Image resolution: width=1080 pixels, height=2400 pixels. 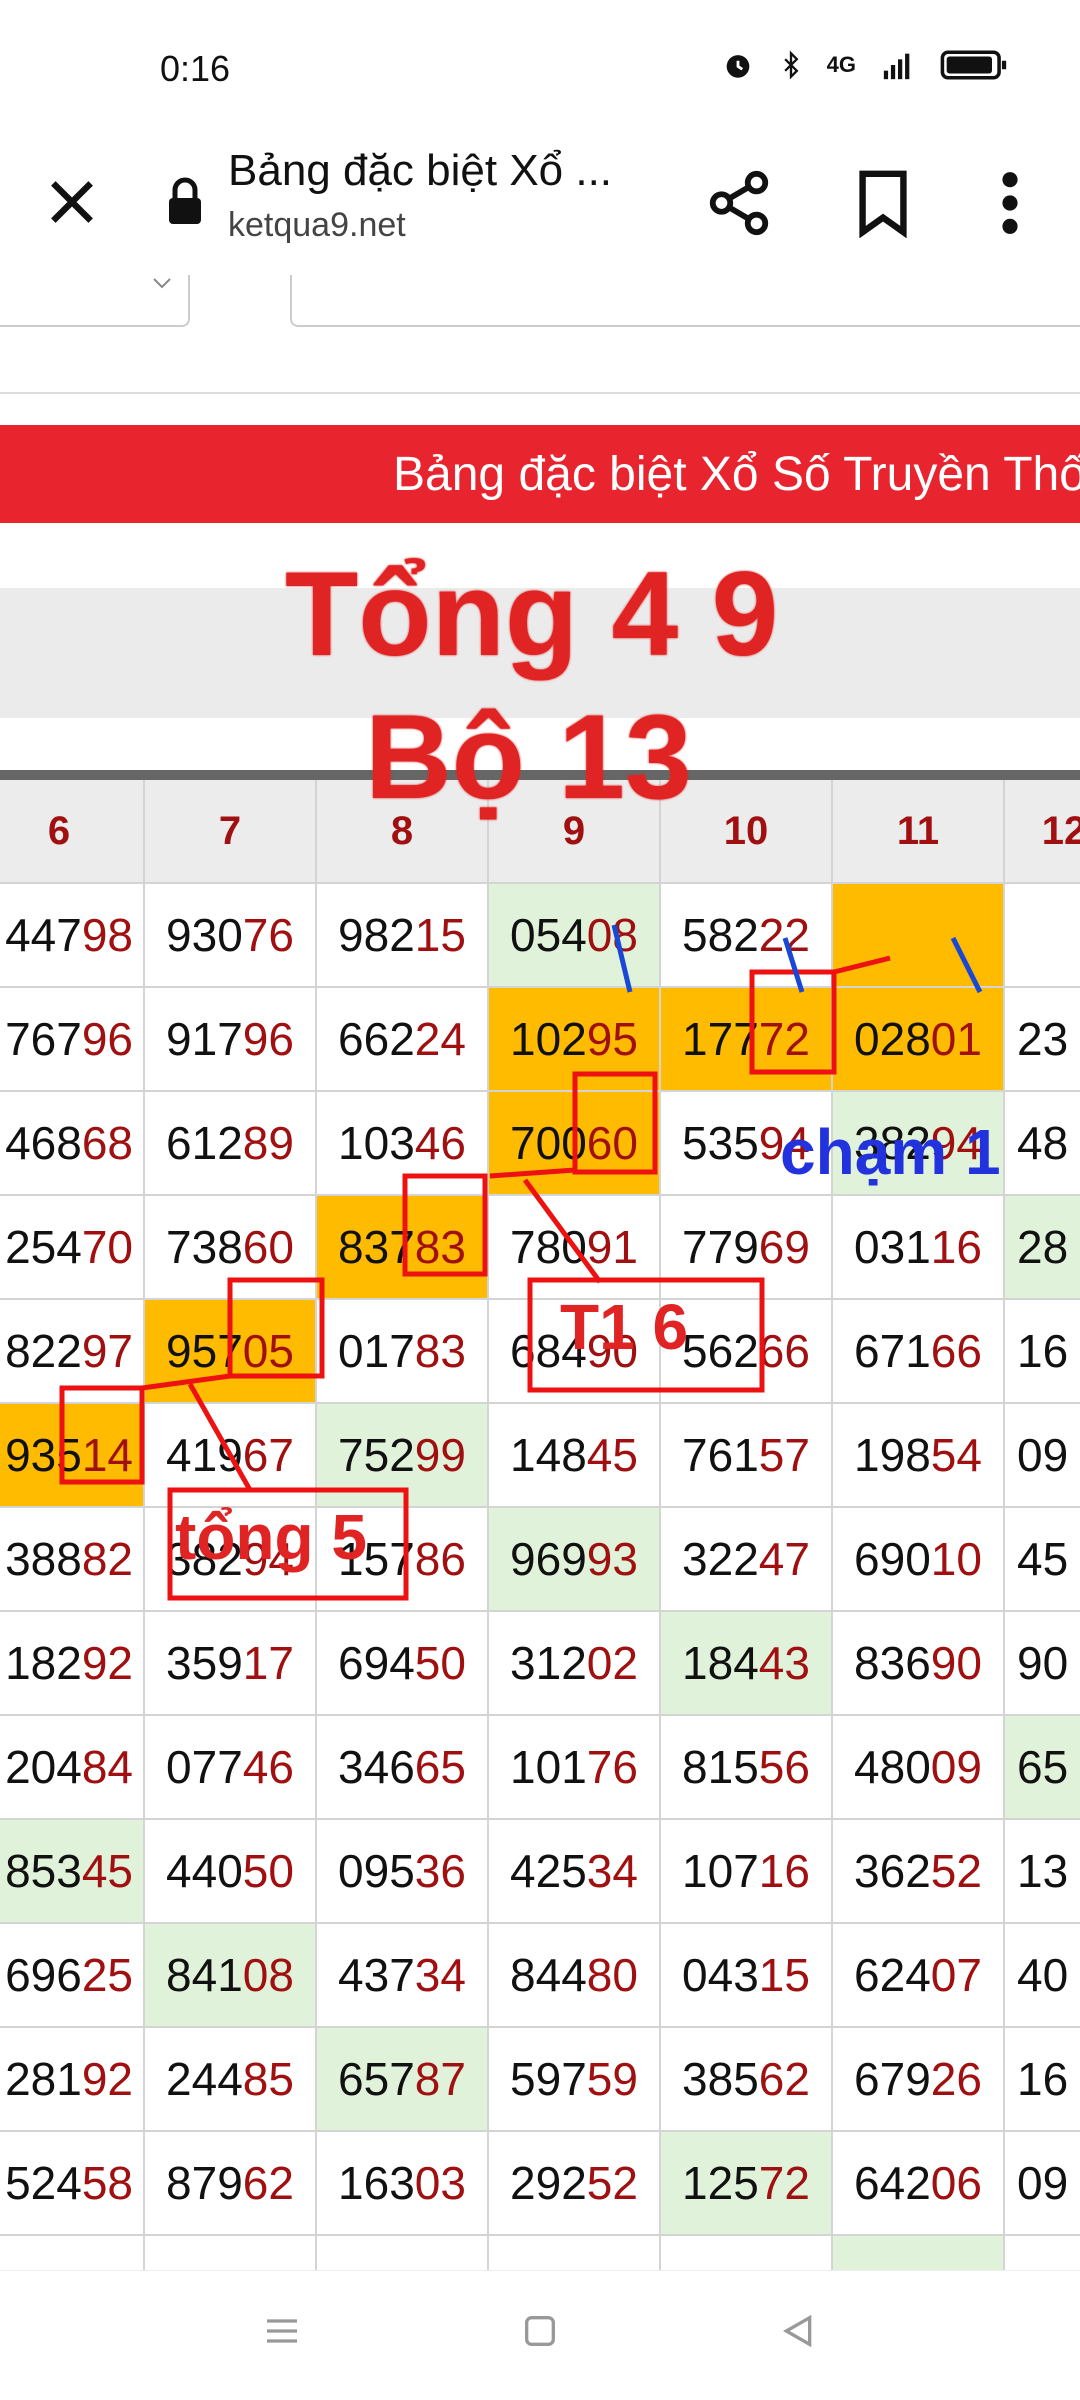 What do you see at coordinates (956, 2079) in the screenshot?
I see `cell-tail-digits: 26` at bounding box center [956, 2079].